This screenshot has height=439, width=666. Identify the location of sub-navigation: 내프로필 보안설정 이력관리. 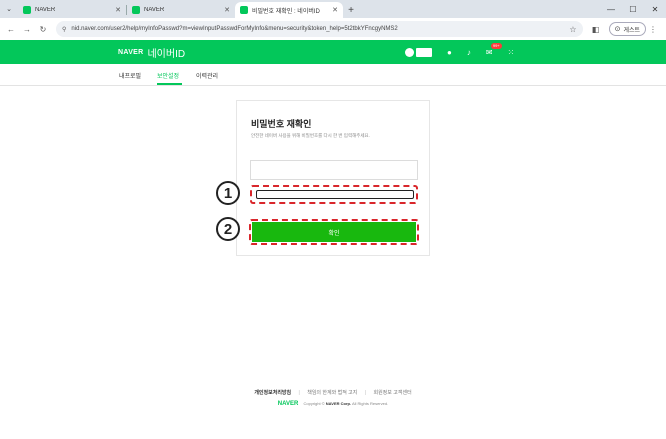
(333, 75).